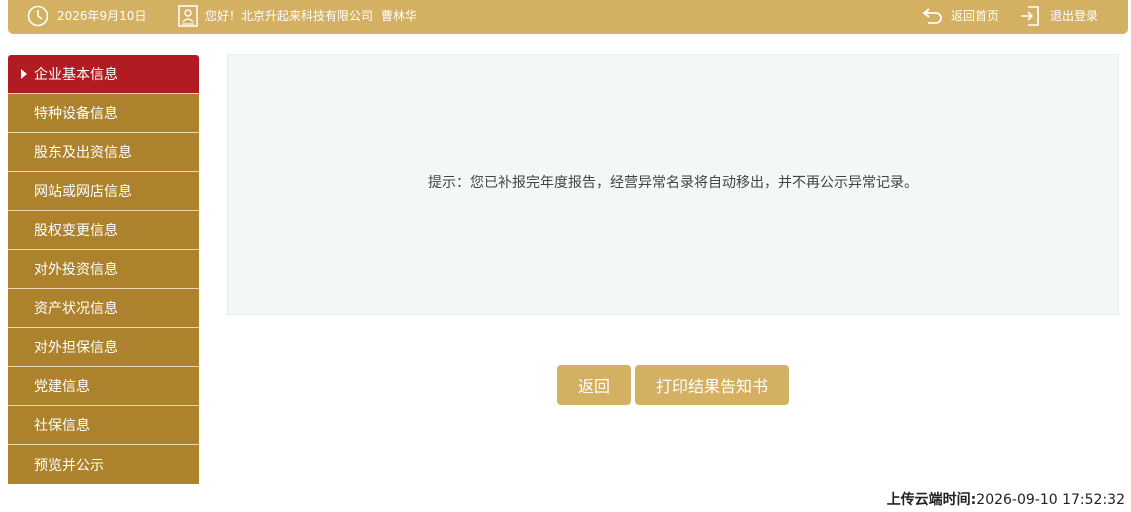  What do you see at coordinates (83, 153) in the screenshot?
I see `sidebar-item-label: 股东及出资信息` at bounding box center [83, 153].